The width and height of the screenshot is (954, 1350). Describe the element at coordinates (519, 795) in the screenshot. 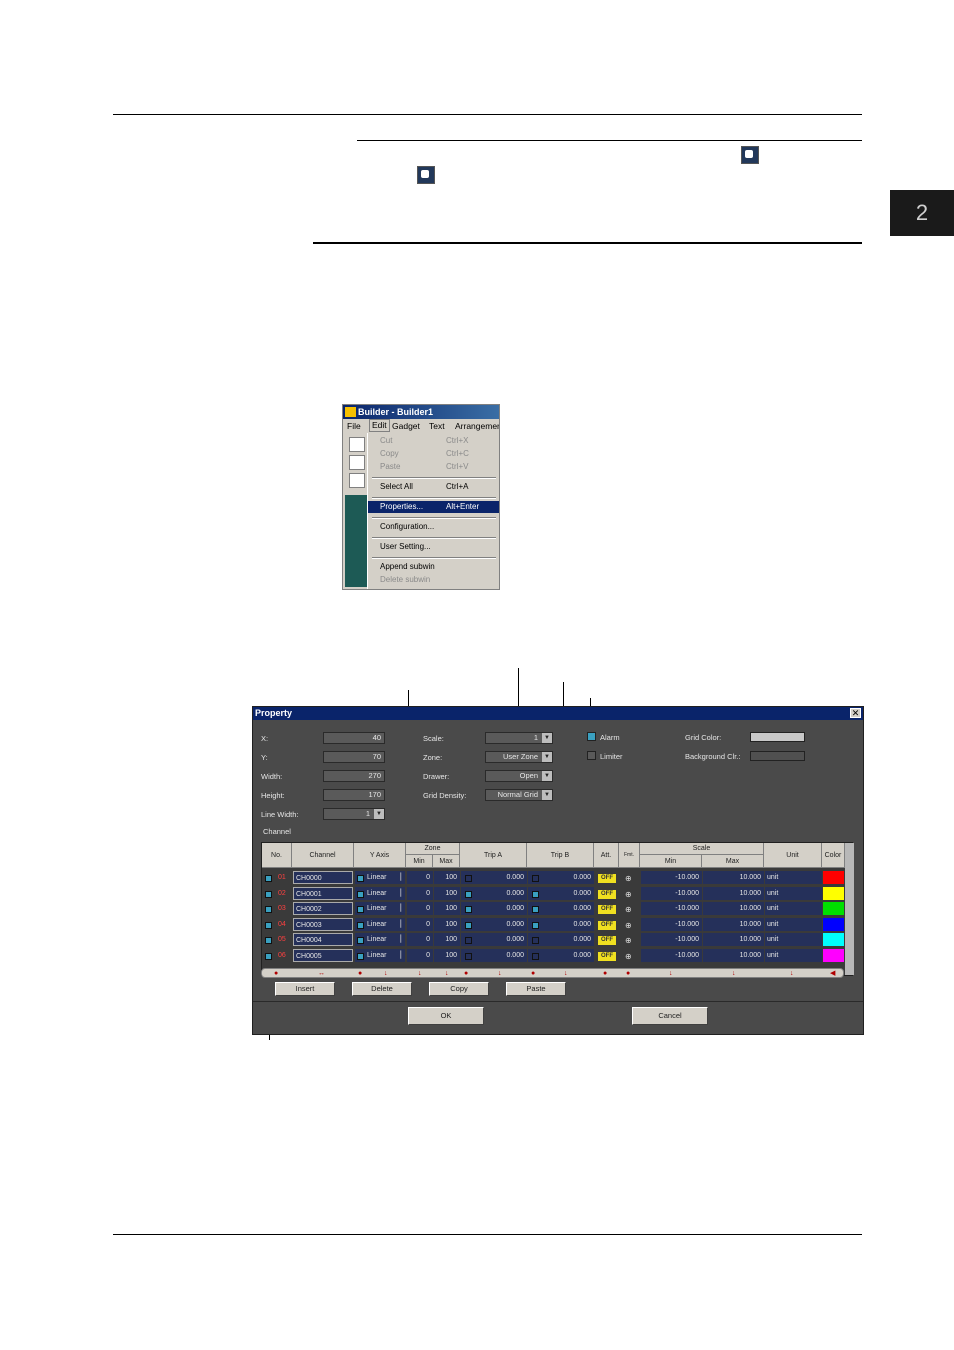

I see `grid-density-dropdown: Normal Grid ▼` at that location.